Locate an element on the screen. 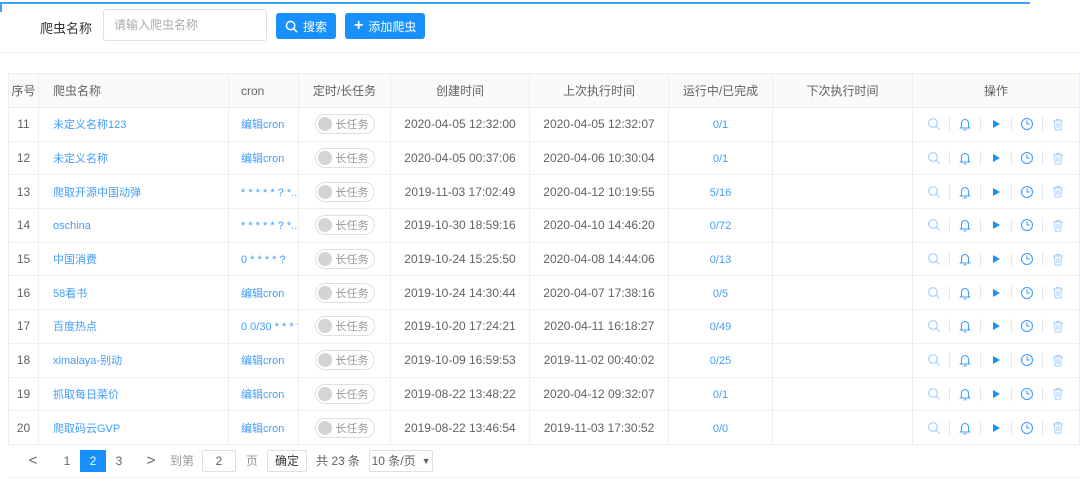  spider-name-link: ximalaya-别动 is located at coordinates (87, 361).